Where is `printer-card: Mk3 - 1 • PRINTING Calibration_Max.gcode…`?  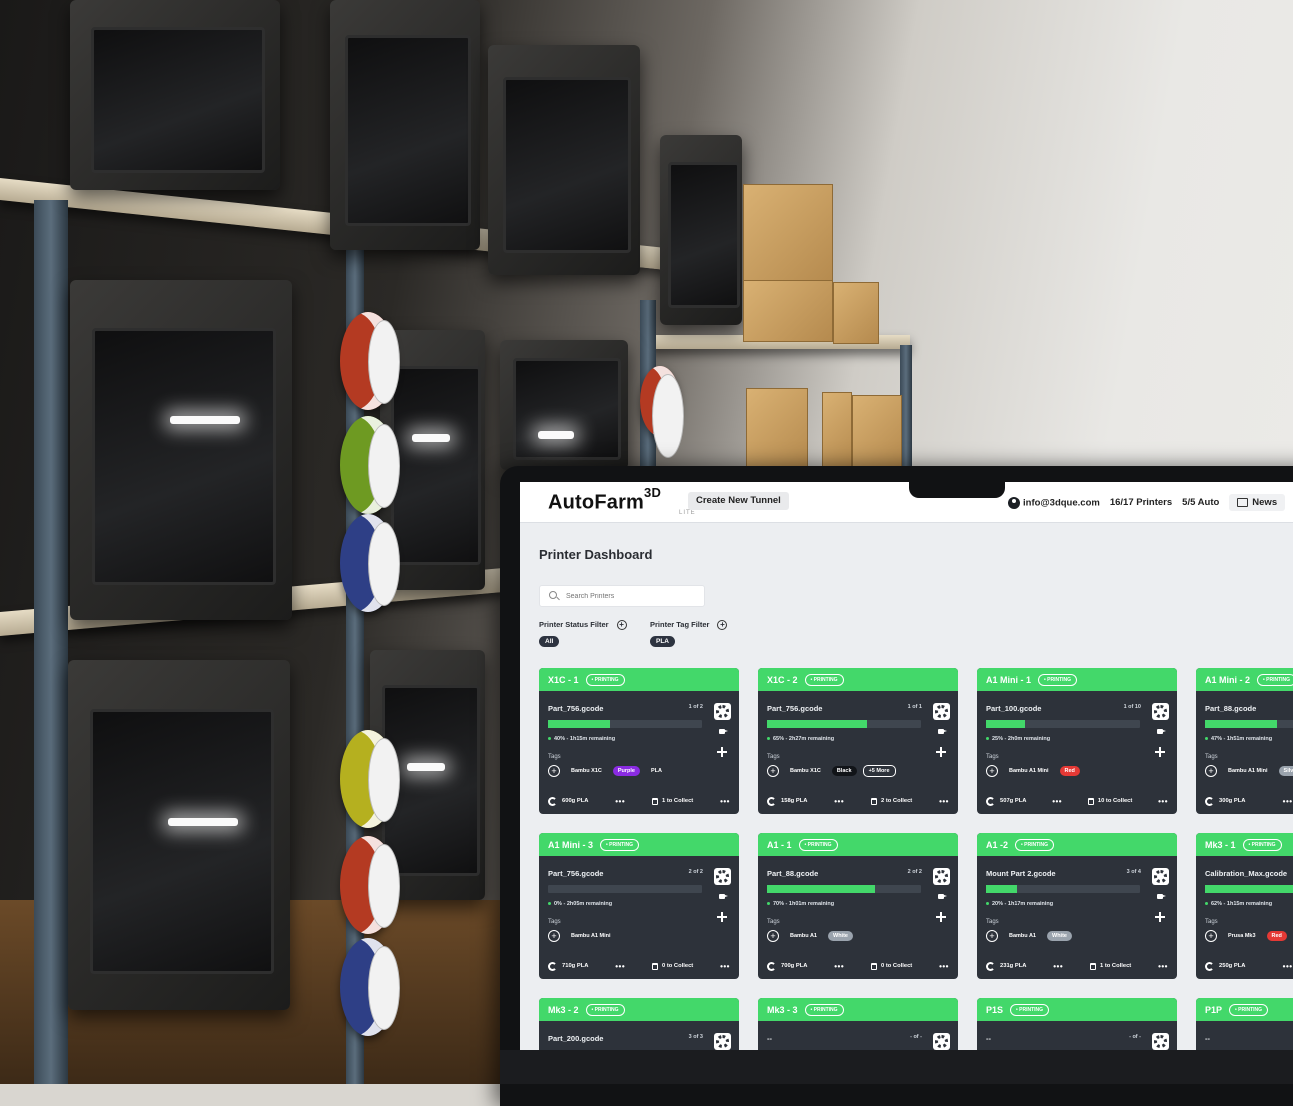 printer-card: Mk3 - 1 • PRINTING Calibration_Max.gcode… is located at coordinates (1244, 906).